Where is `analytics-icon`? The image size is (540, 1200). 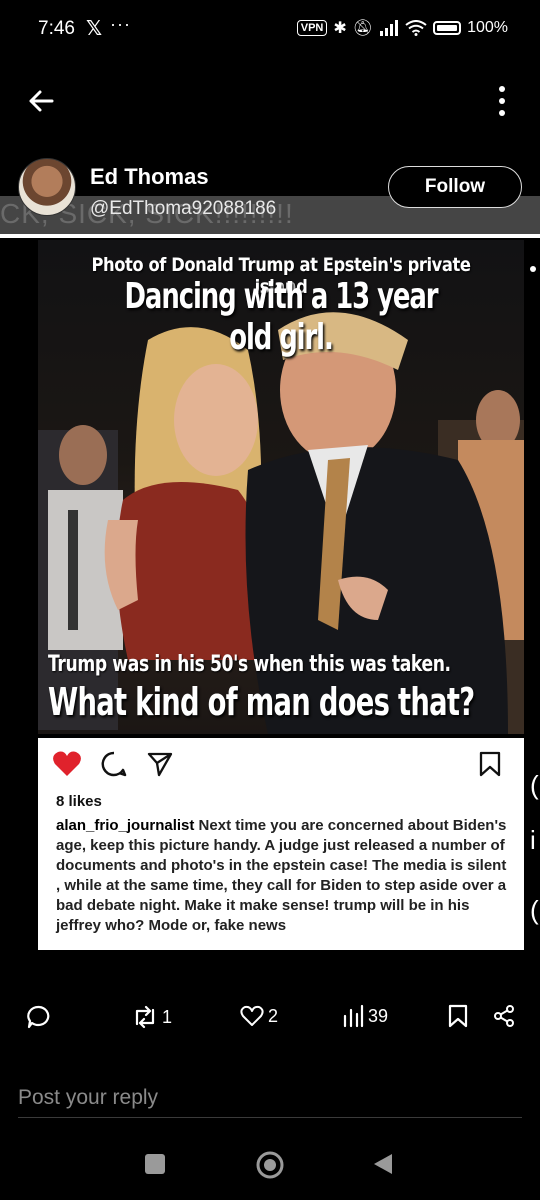
analytics-icon is located at coordinates (353, 1016).